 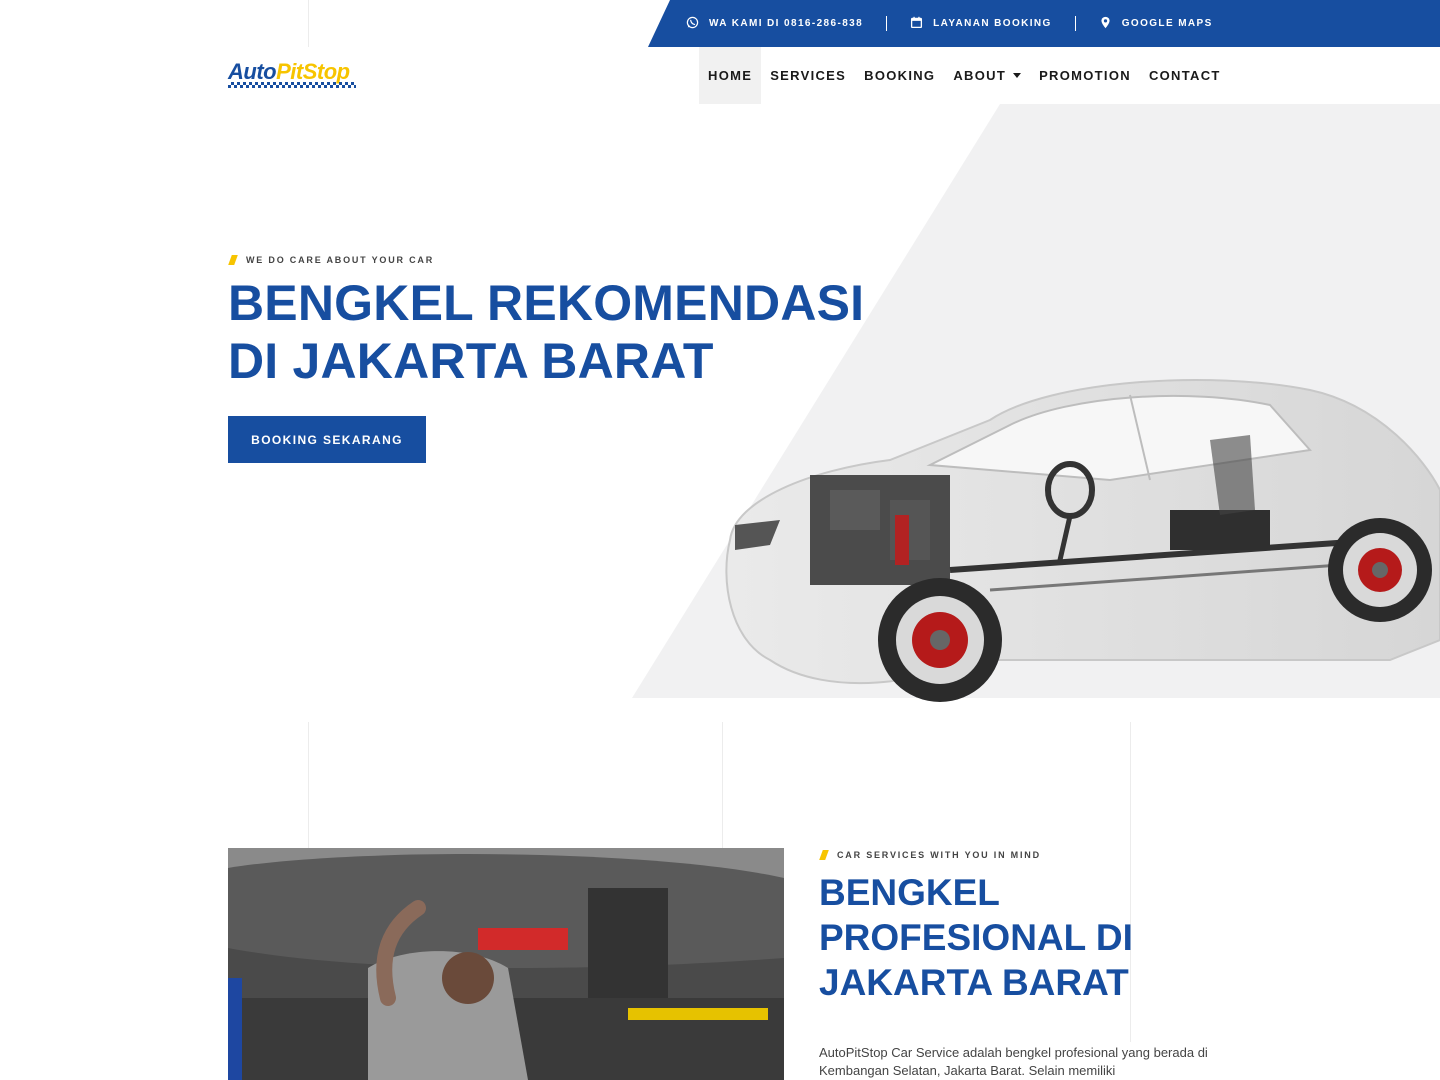 I want to click on nav-about-label: ABOUT, so click(x=980, y=75).